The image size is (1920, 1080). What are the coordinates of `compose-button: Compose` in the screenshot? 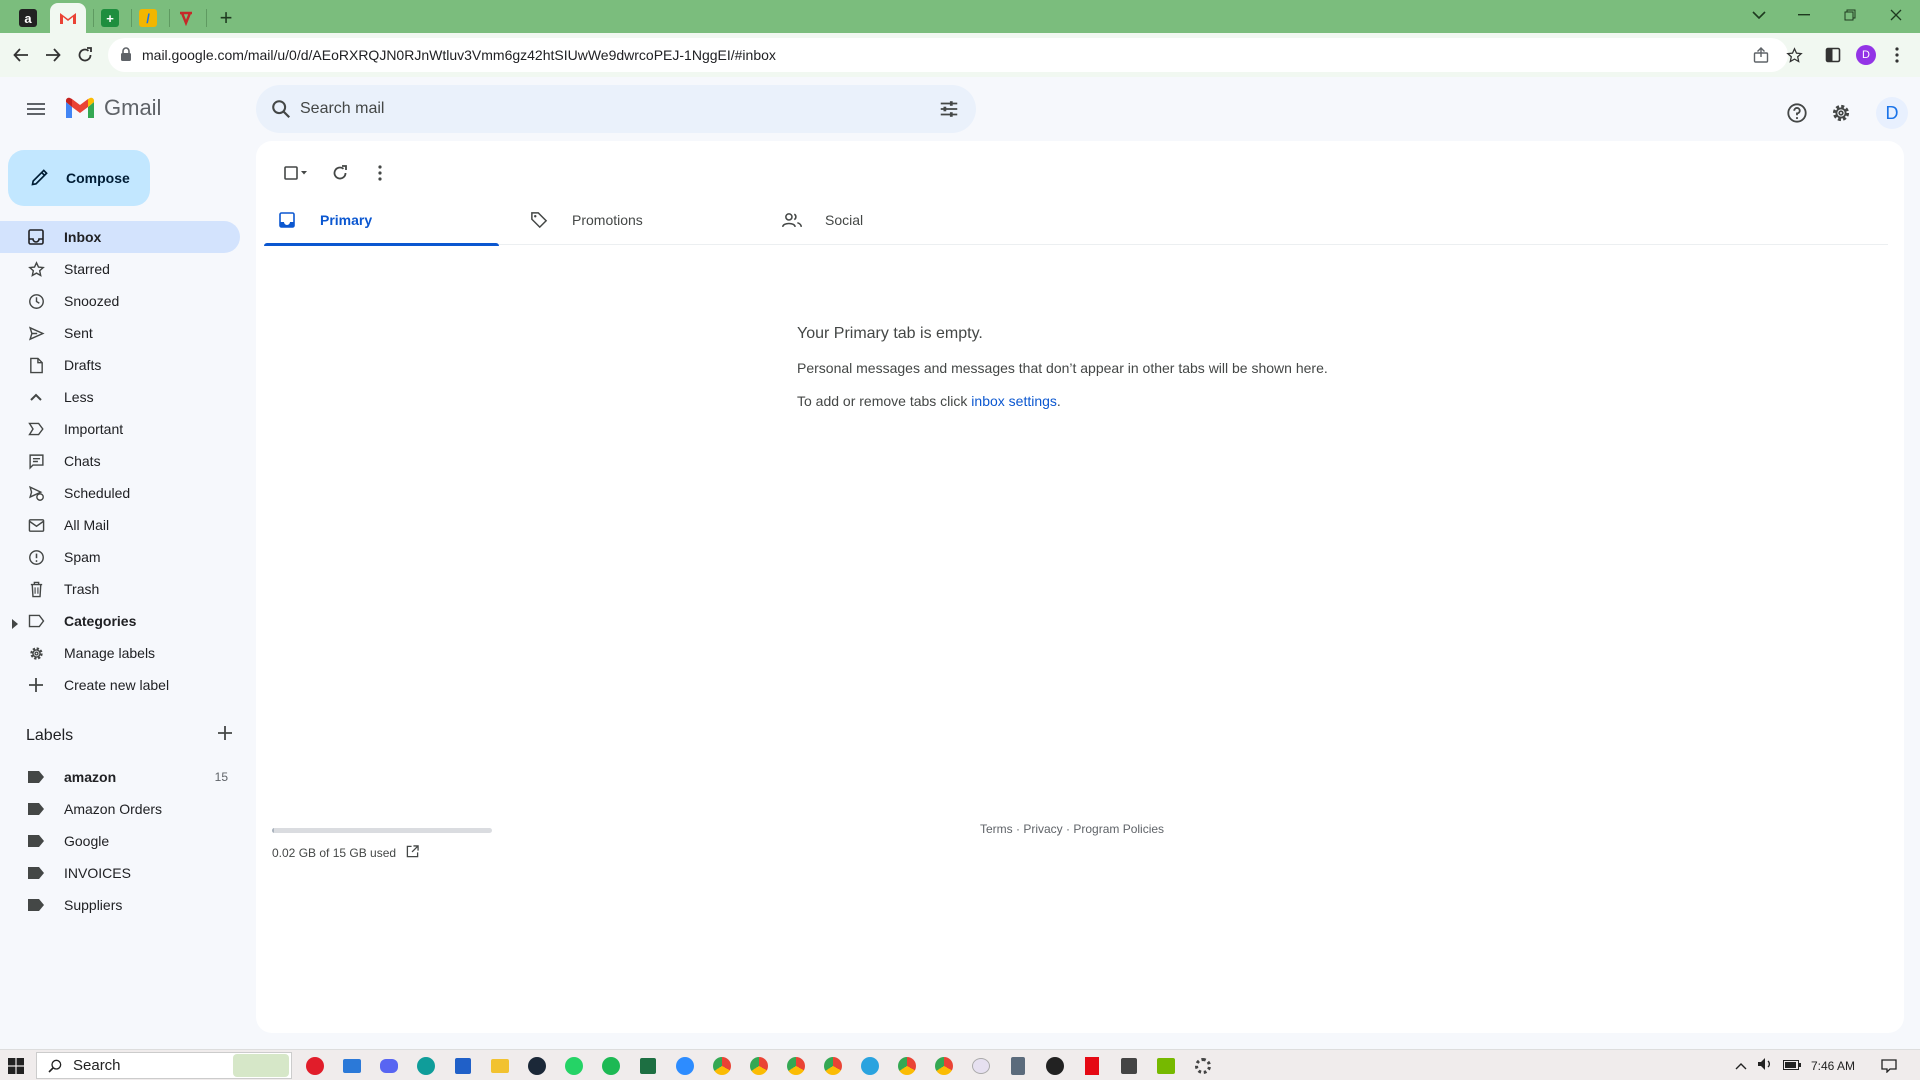 It's located at (79, 178).